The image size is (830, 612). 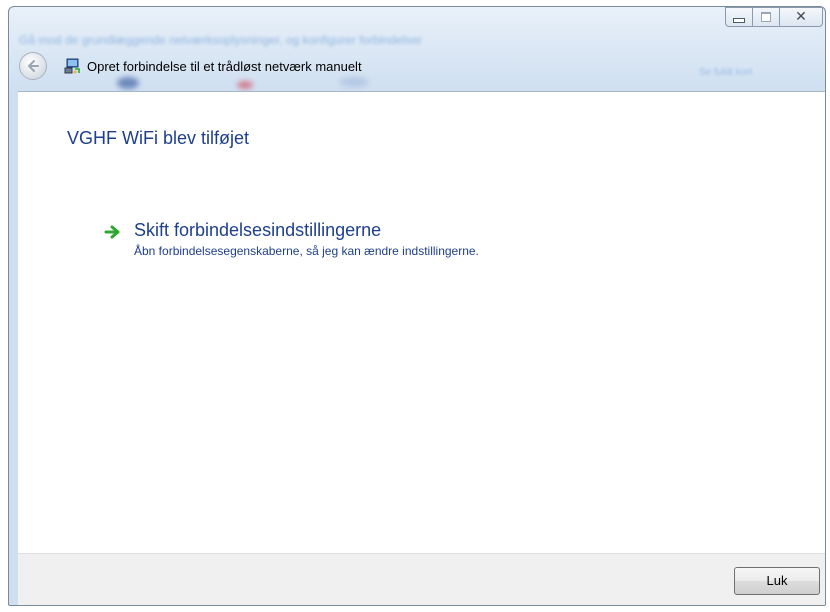 I want to click on back-button, so click(x=33, y=66).